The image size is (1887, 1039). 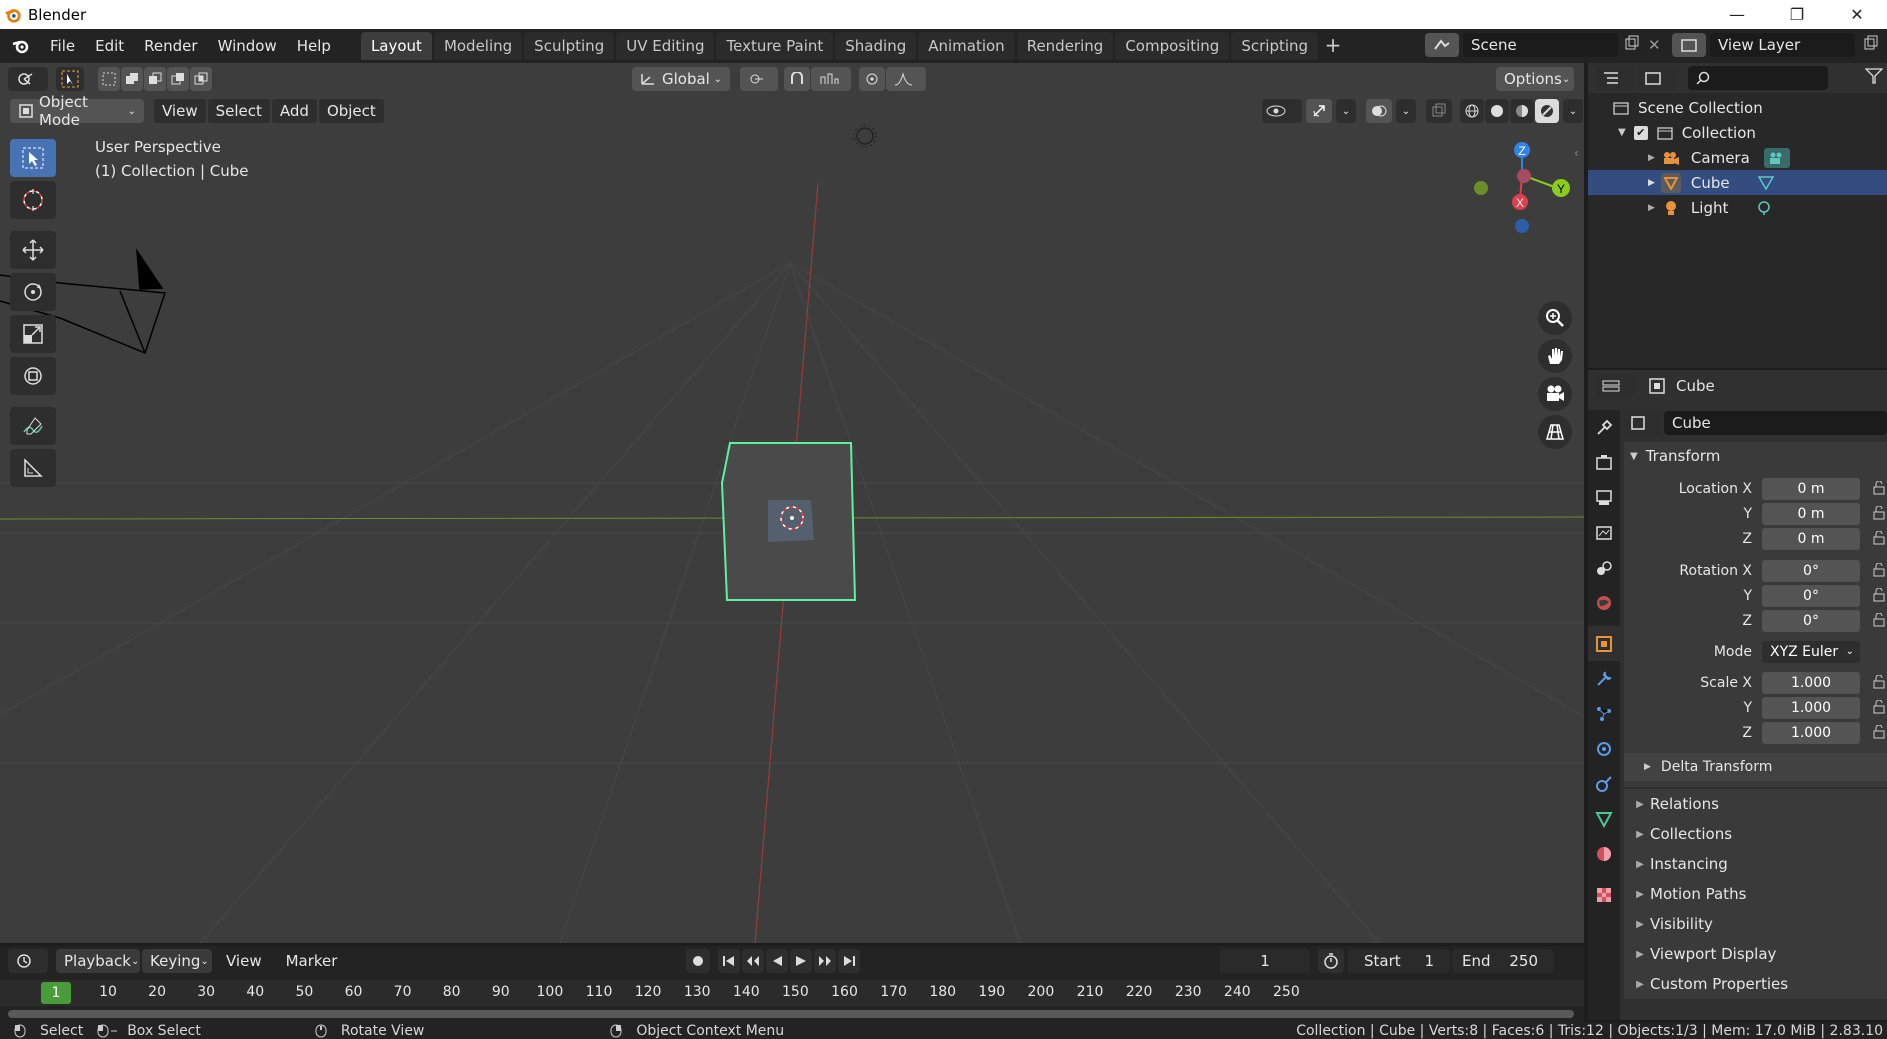 What do you see at coordinates (201, 79) in the screenshot?
I see `intersect-selection-icon` at bounding box center [201, 79].